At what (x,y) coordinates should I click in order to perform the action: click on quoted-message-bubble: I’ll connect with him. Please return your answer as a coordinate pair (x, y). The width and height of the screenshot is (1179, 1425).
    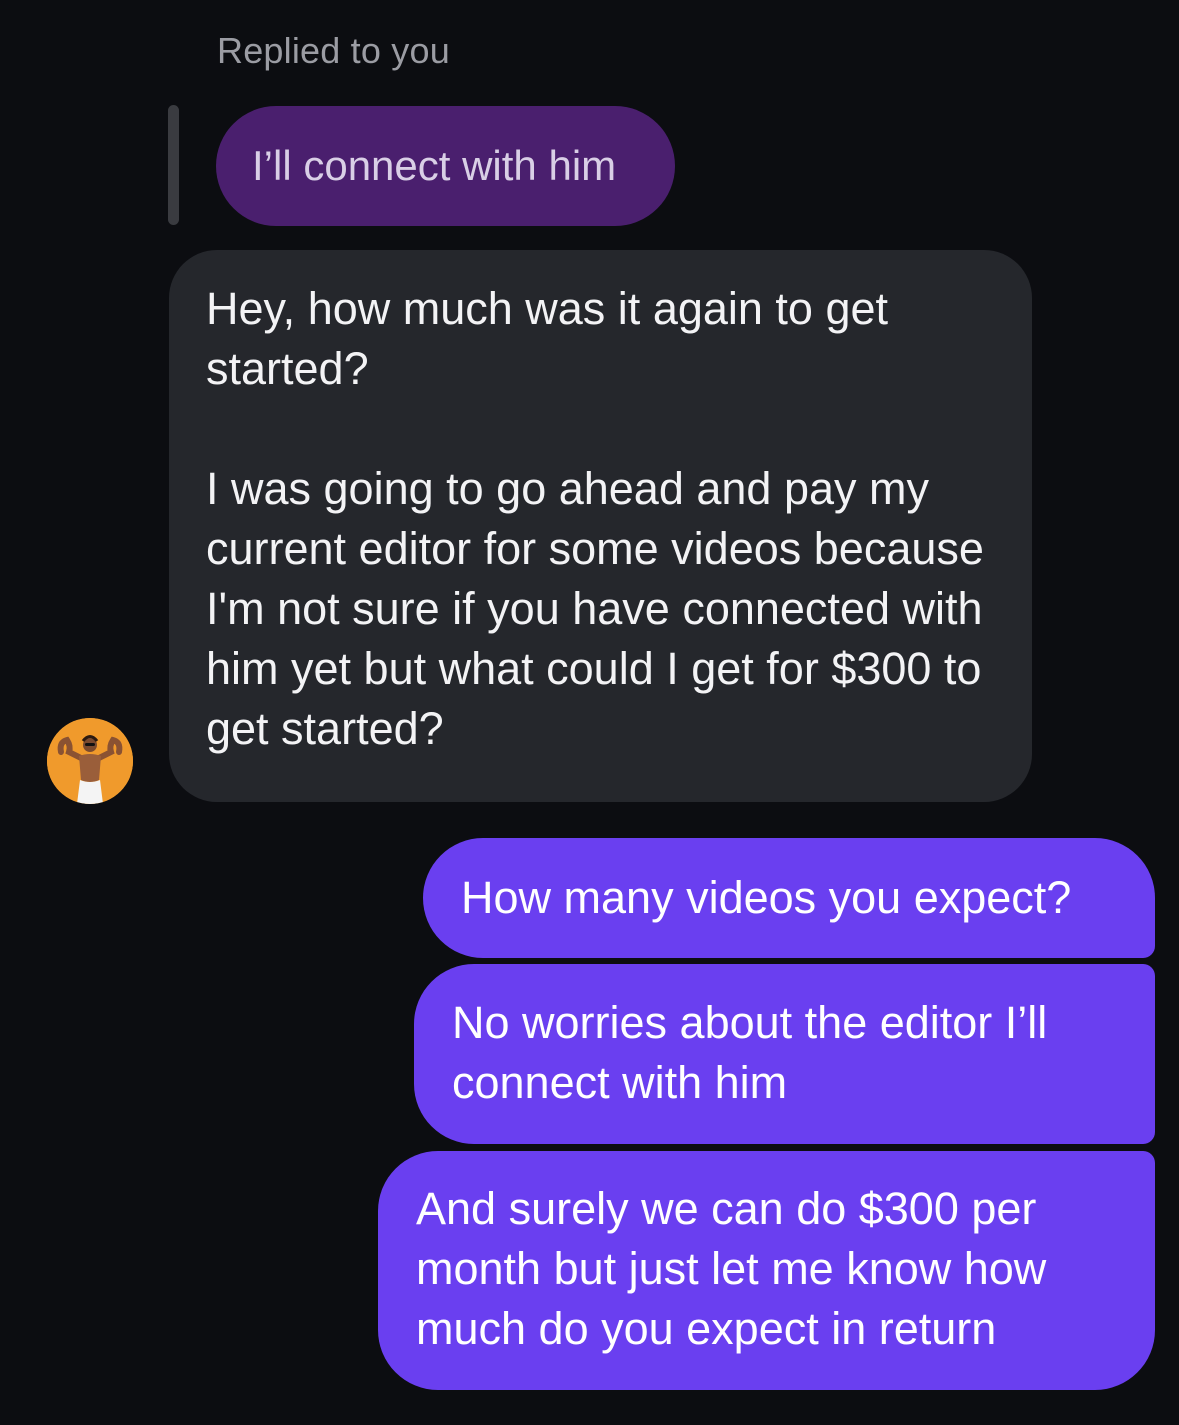
    Looking at the image, I should click on (445, 166).